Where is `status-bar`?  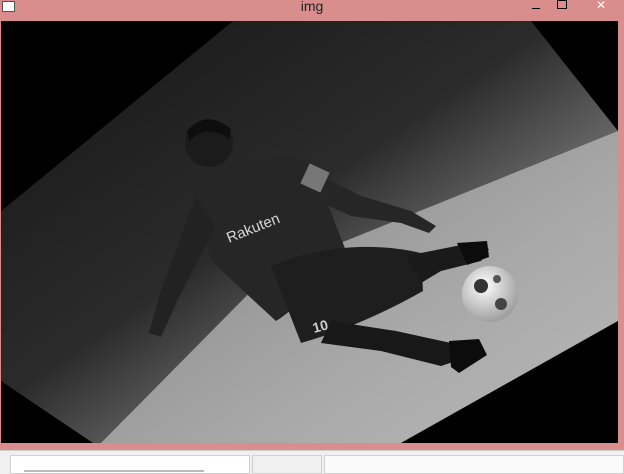 status-bar is located at coordinates (312, 462).